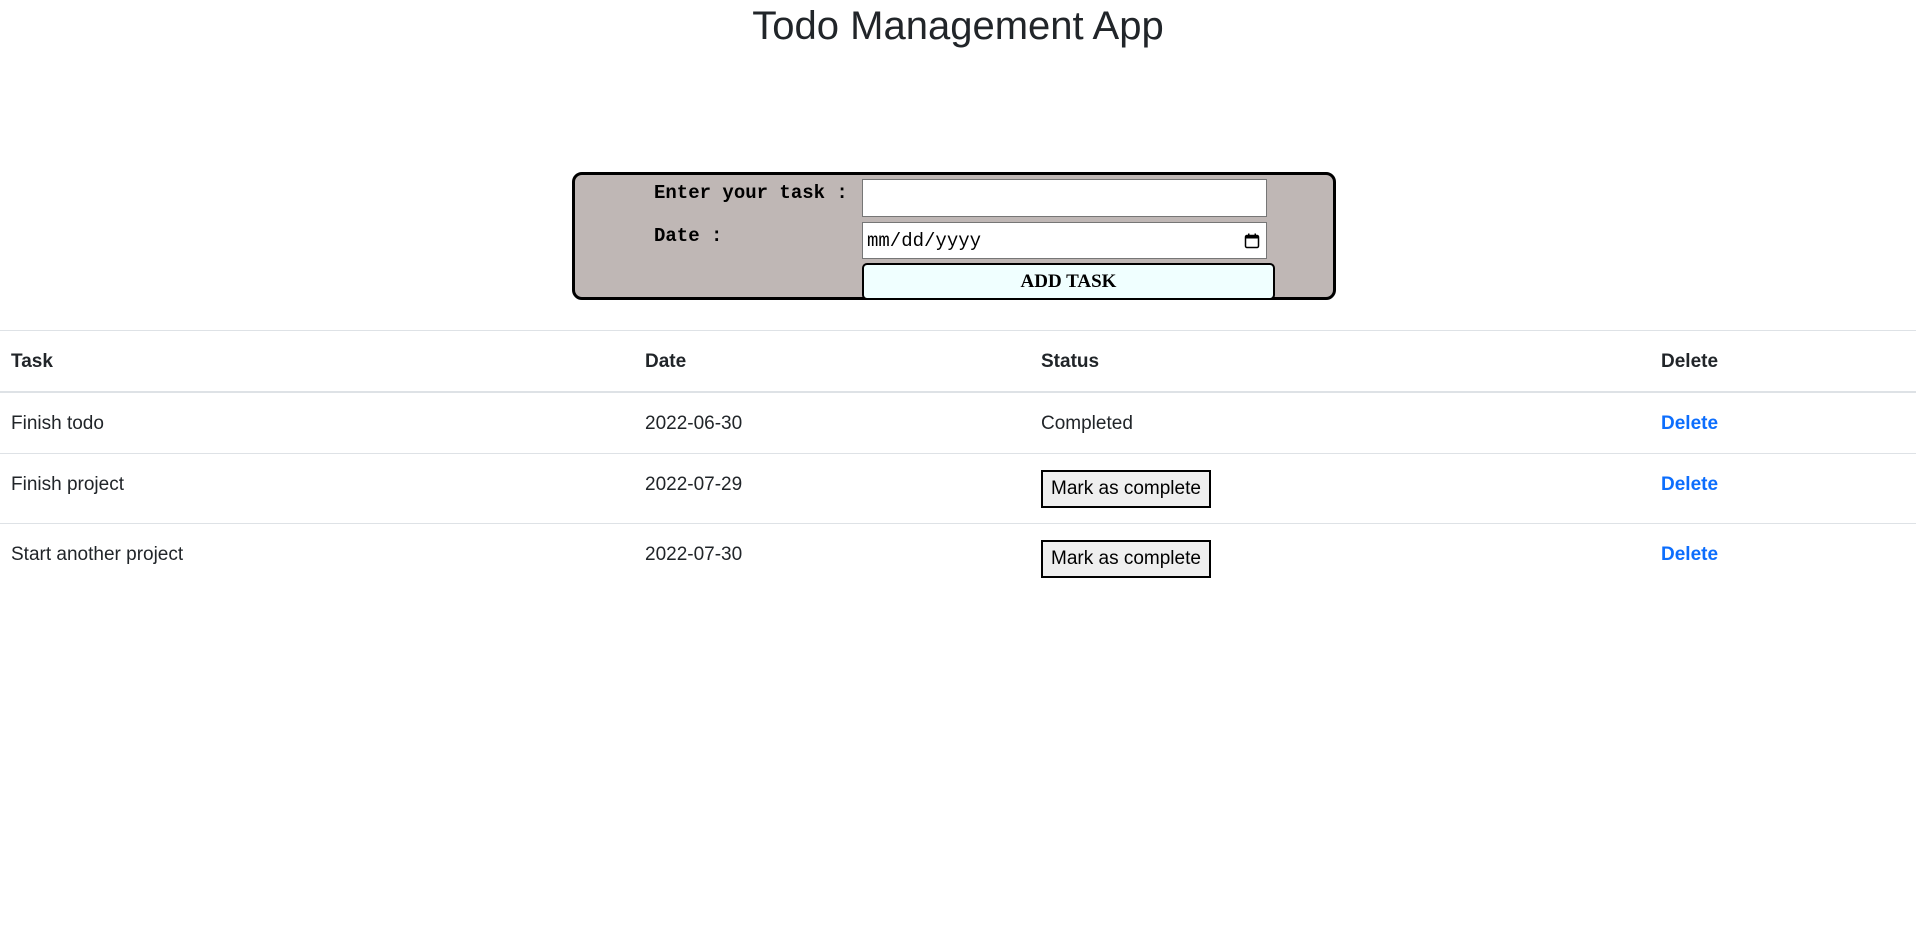 The height and width of the screenshot is (927, 1916). I want to click on add-task-button: ADD TASK, so click(1068, 281).